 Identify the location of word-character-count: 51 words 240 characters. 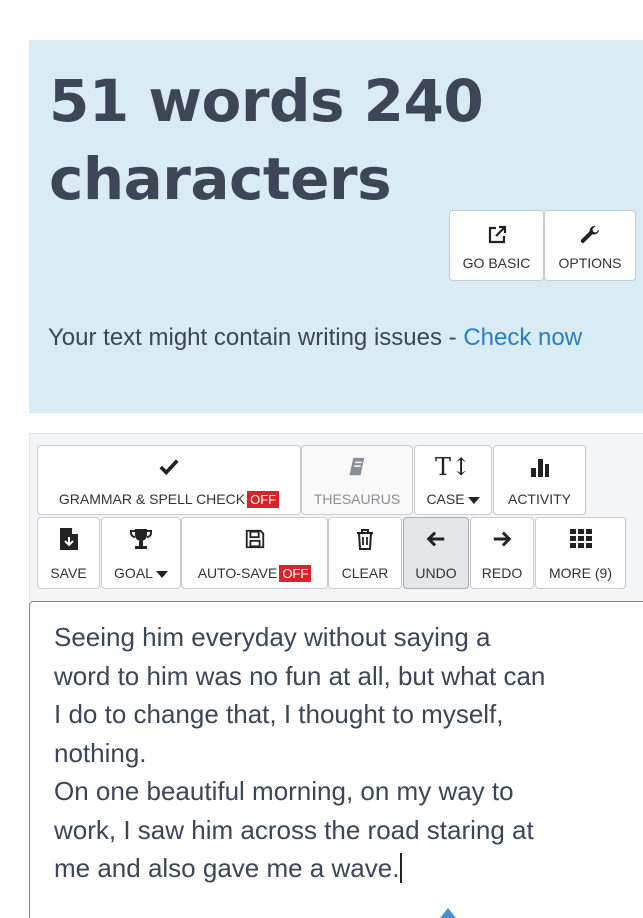
(266, 140).